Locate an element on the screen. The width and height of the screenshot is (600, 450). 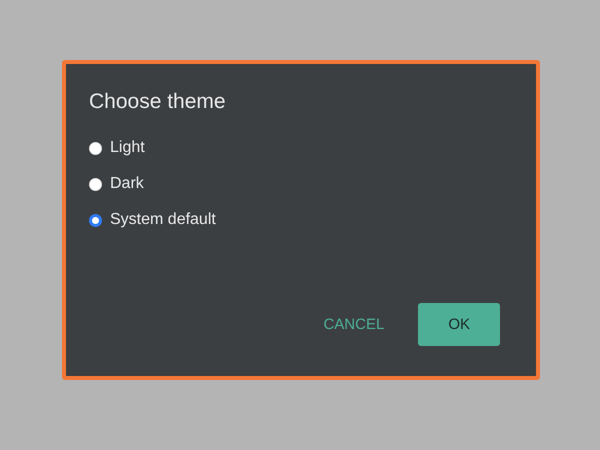
ok-button: OK is located at coordinates (459, 324).